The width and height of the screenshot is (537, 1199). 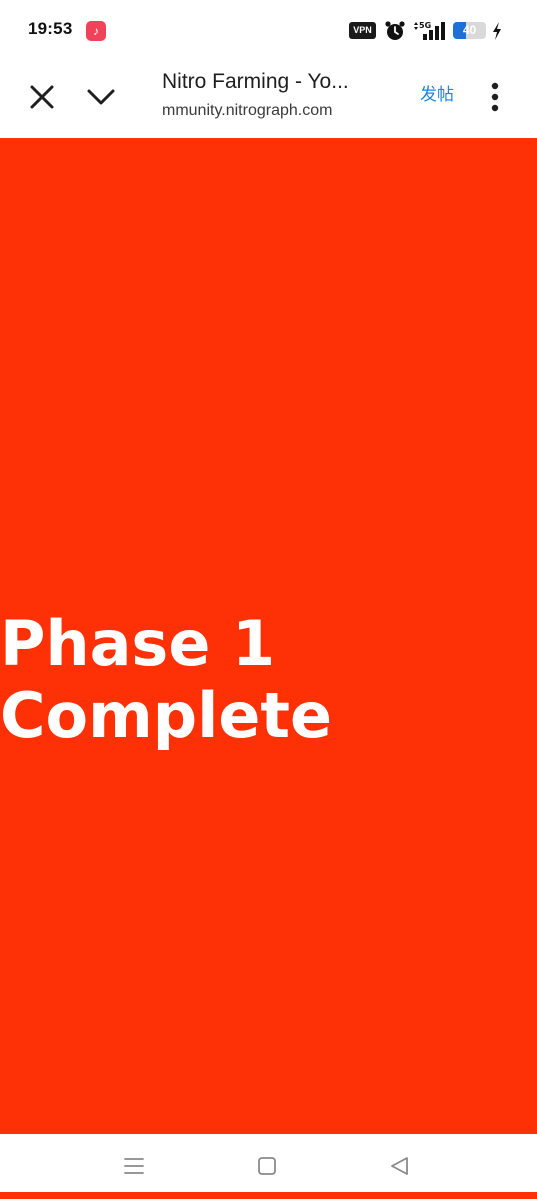 What do you see at coordinates (101, 97) in the screenshot?
I see `chevron-down-icon` at bounding box center [101, 97].